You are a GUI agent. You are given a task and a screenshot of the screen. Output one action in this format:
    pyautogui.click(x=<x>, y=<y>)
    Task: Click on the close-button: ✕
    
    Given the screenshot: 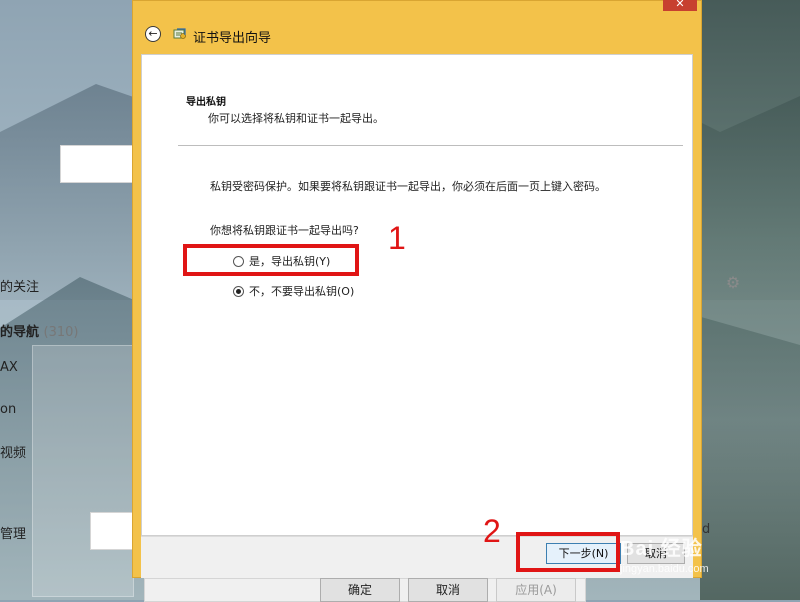 What is the action you would take?
    pyautogui.click(x=680, y=5)
    